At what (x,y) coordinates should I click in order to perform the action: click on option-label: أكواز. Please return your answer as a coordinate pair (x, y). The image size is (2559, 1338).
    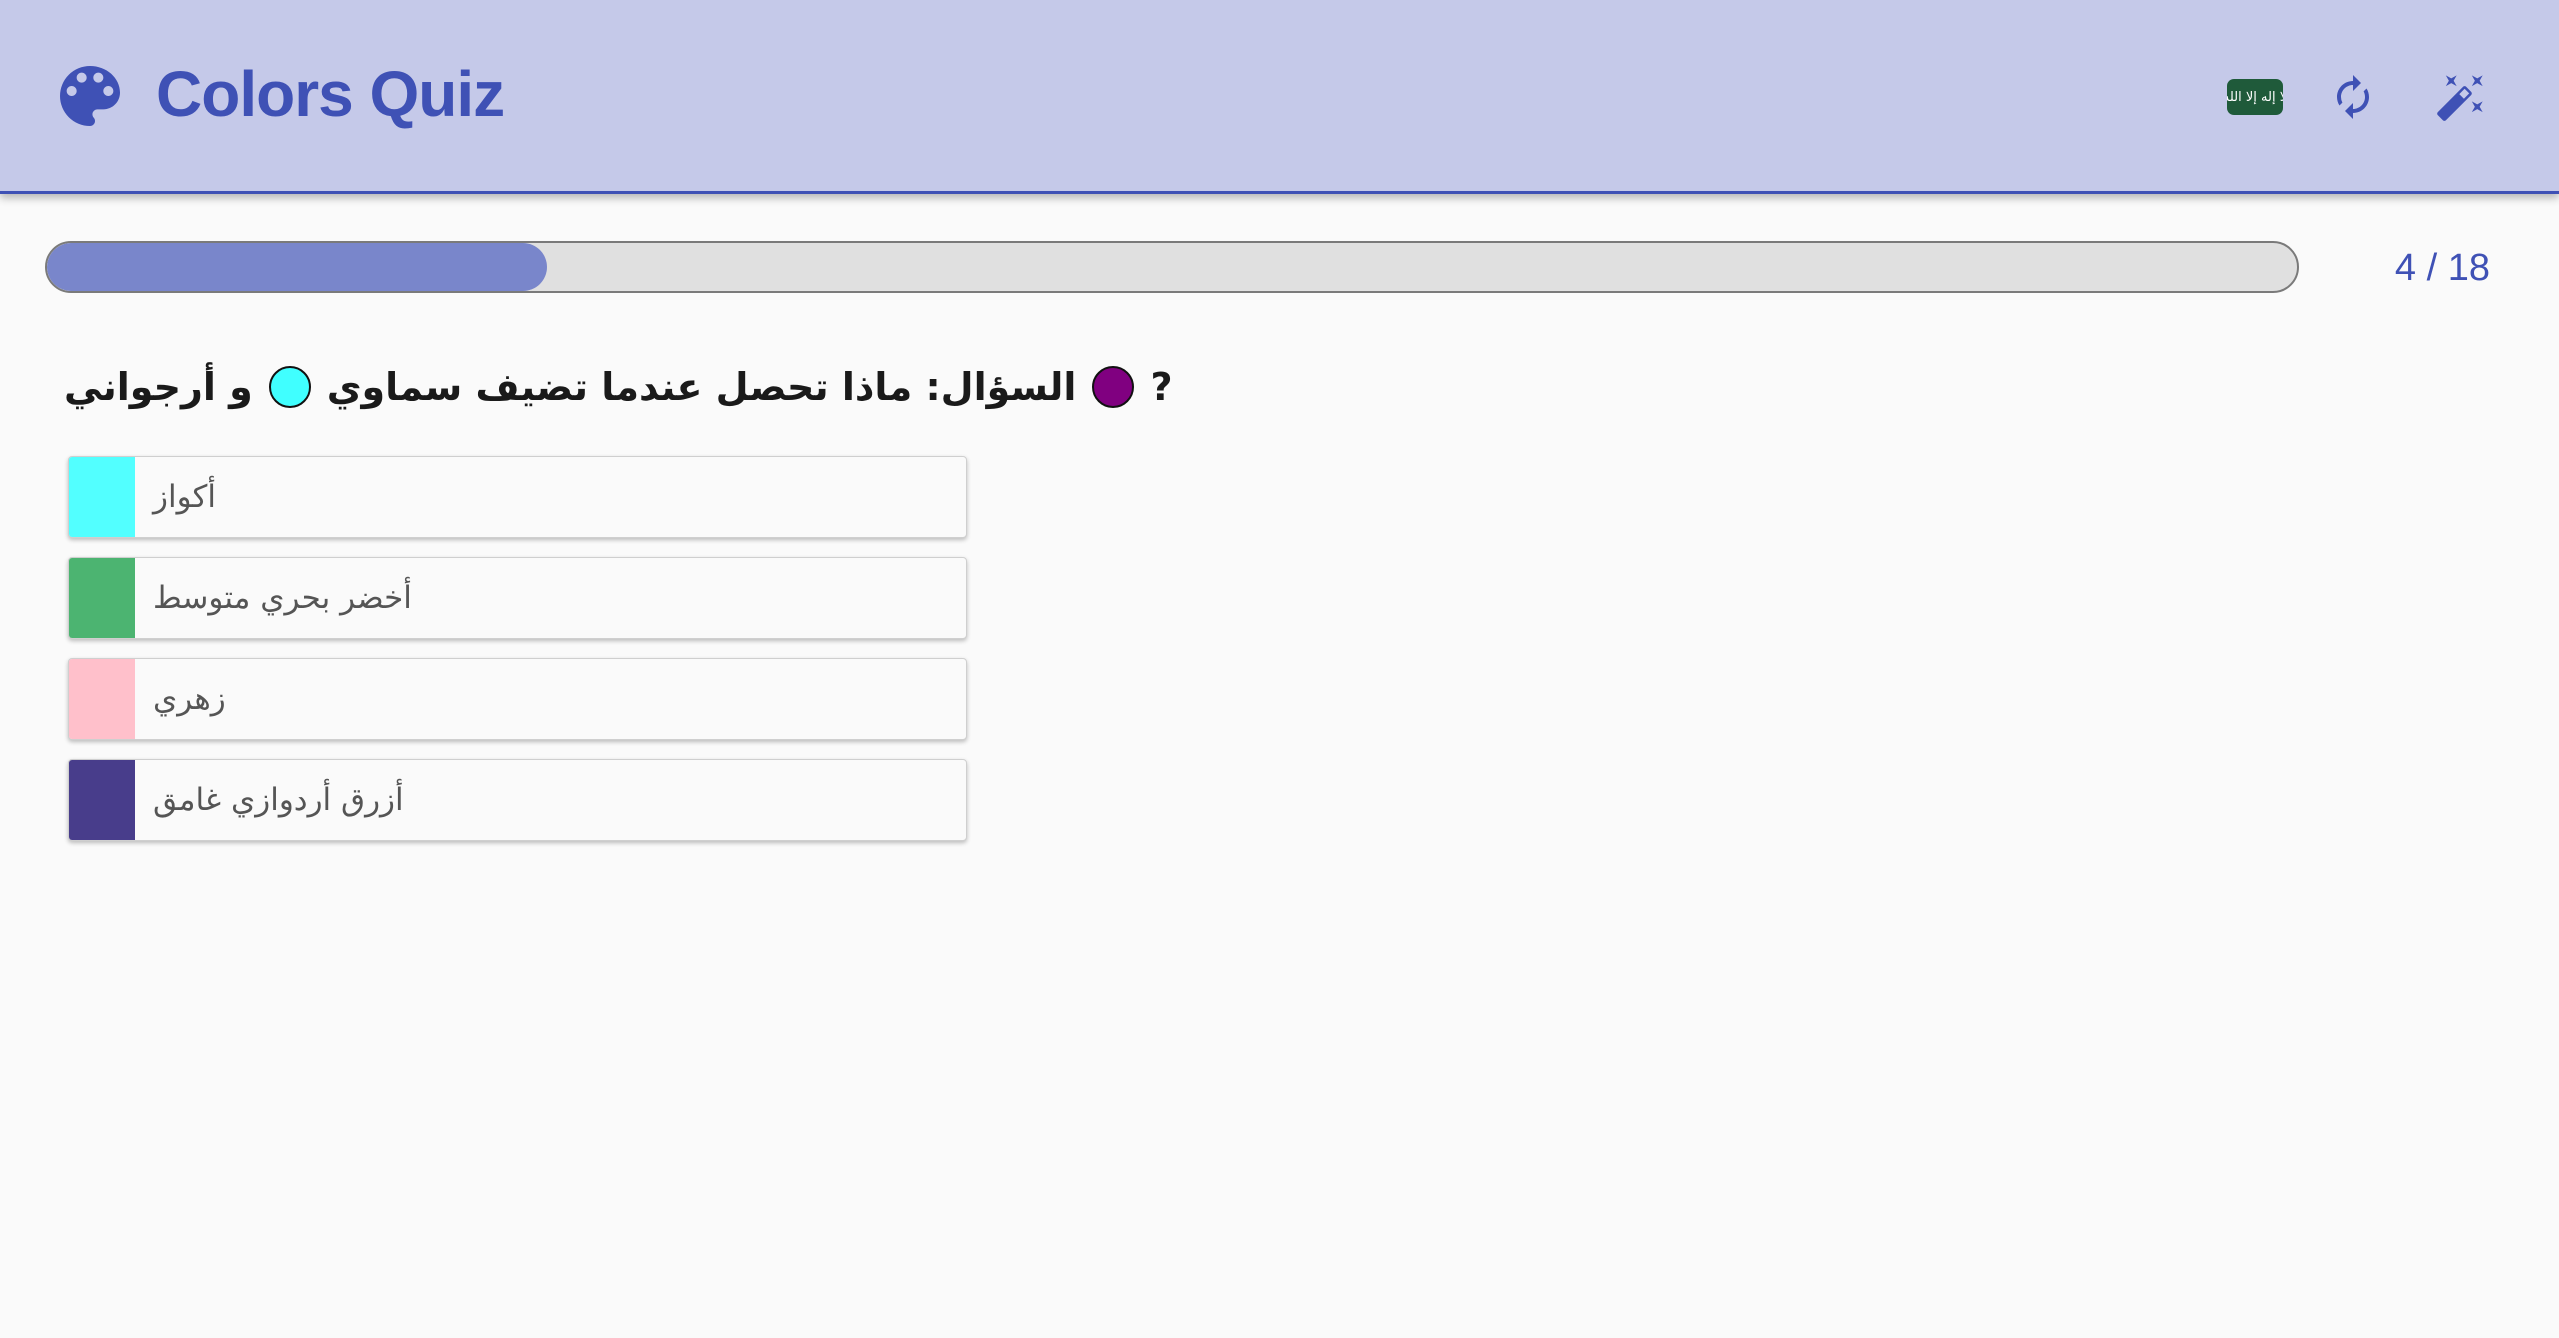
    Looking at the image, I should click on (184, 497).